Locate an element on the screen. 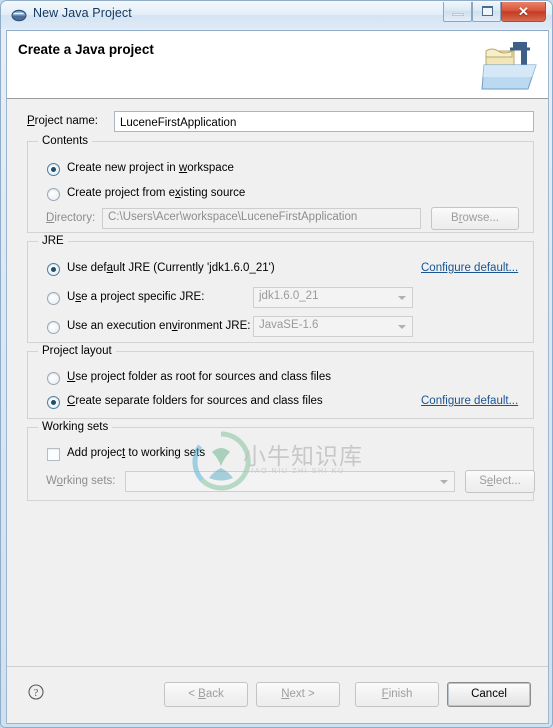  project-layout-legend: Project layout is located at coordinates (77, 351).